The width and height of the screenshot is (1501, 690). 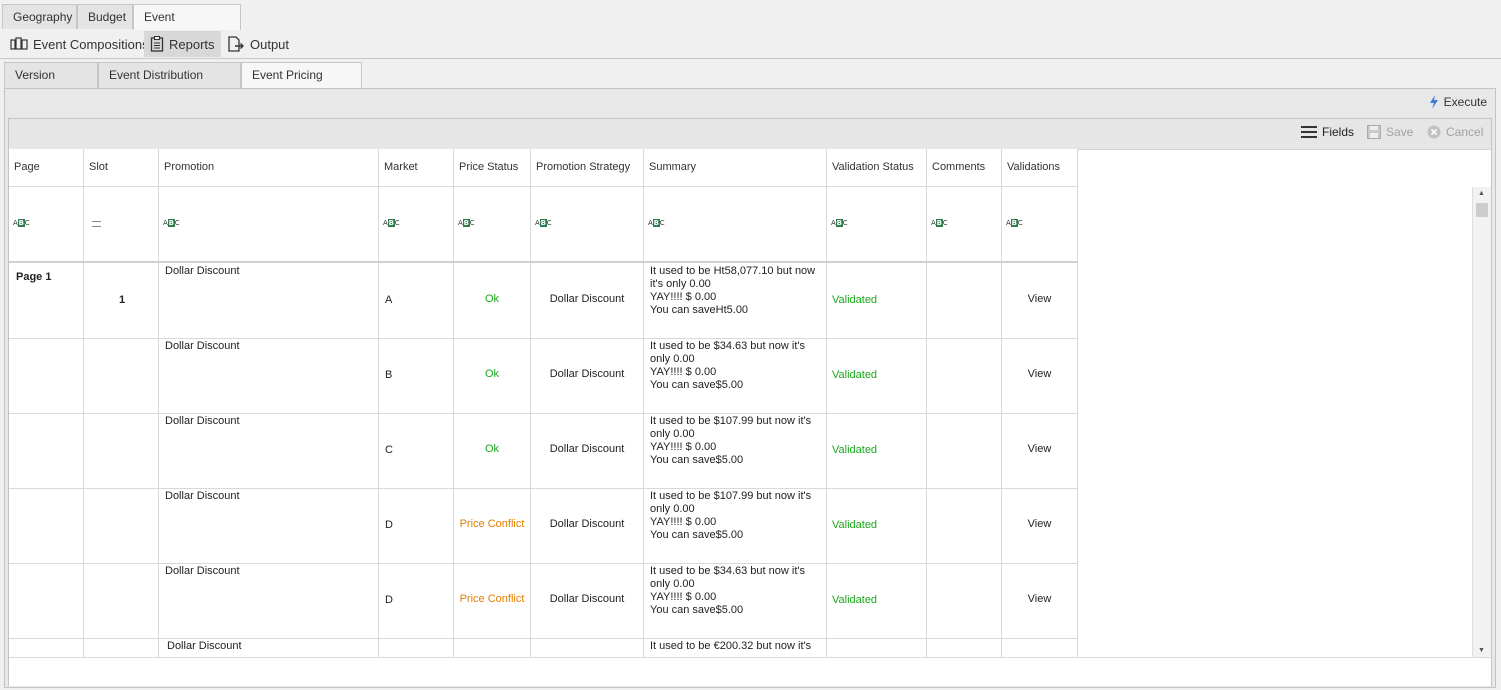 I want to click on column-header-page: Page, so click(x=46, y=167).